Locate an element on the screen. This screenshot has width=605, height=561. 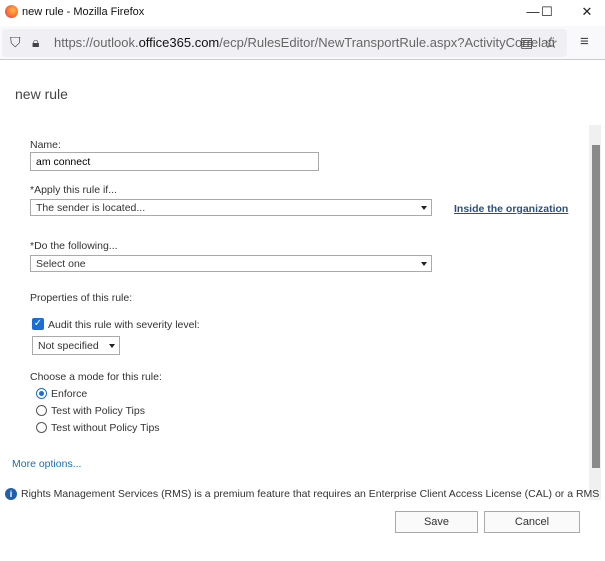
name-input: am connect is located at coordinates (174, 161).